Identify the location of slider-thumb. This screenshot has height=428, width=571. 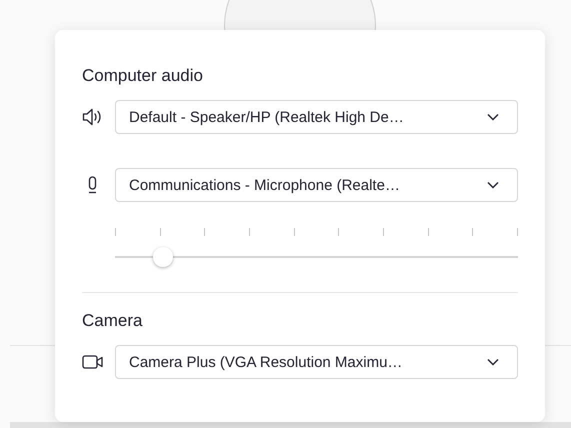
(163, 257).